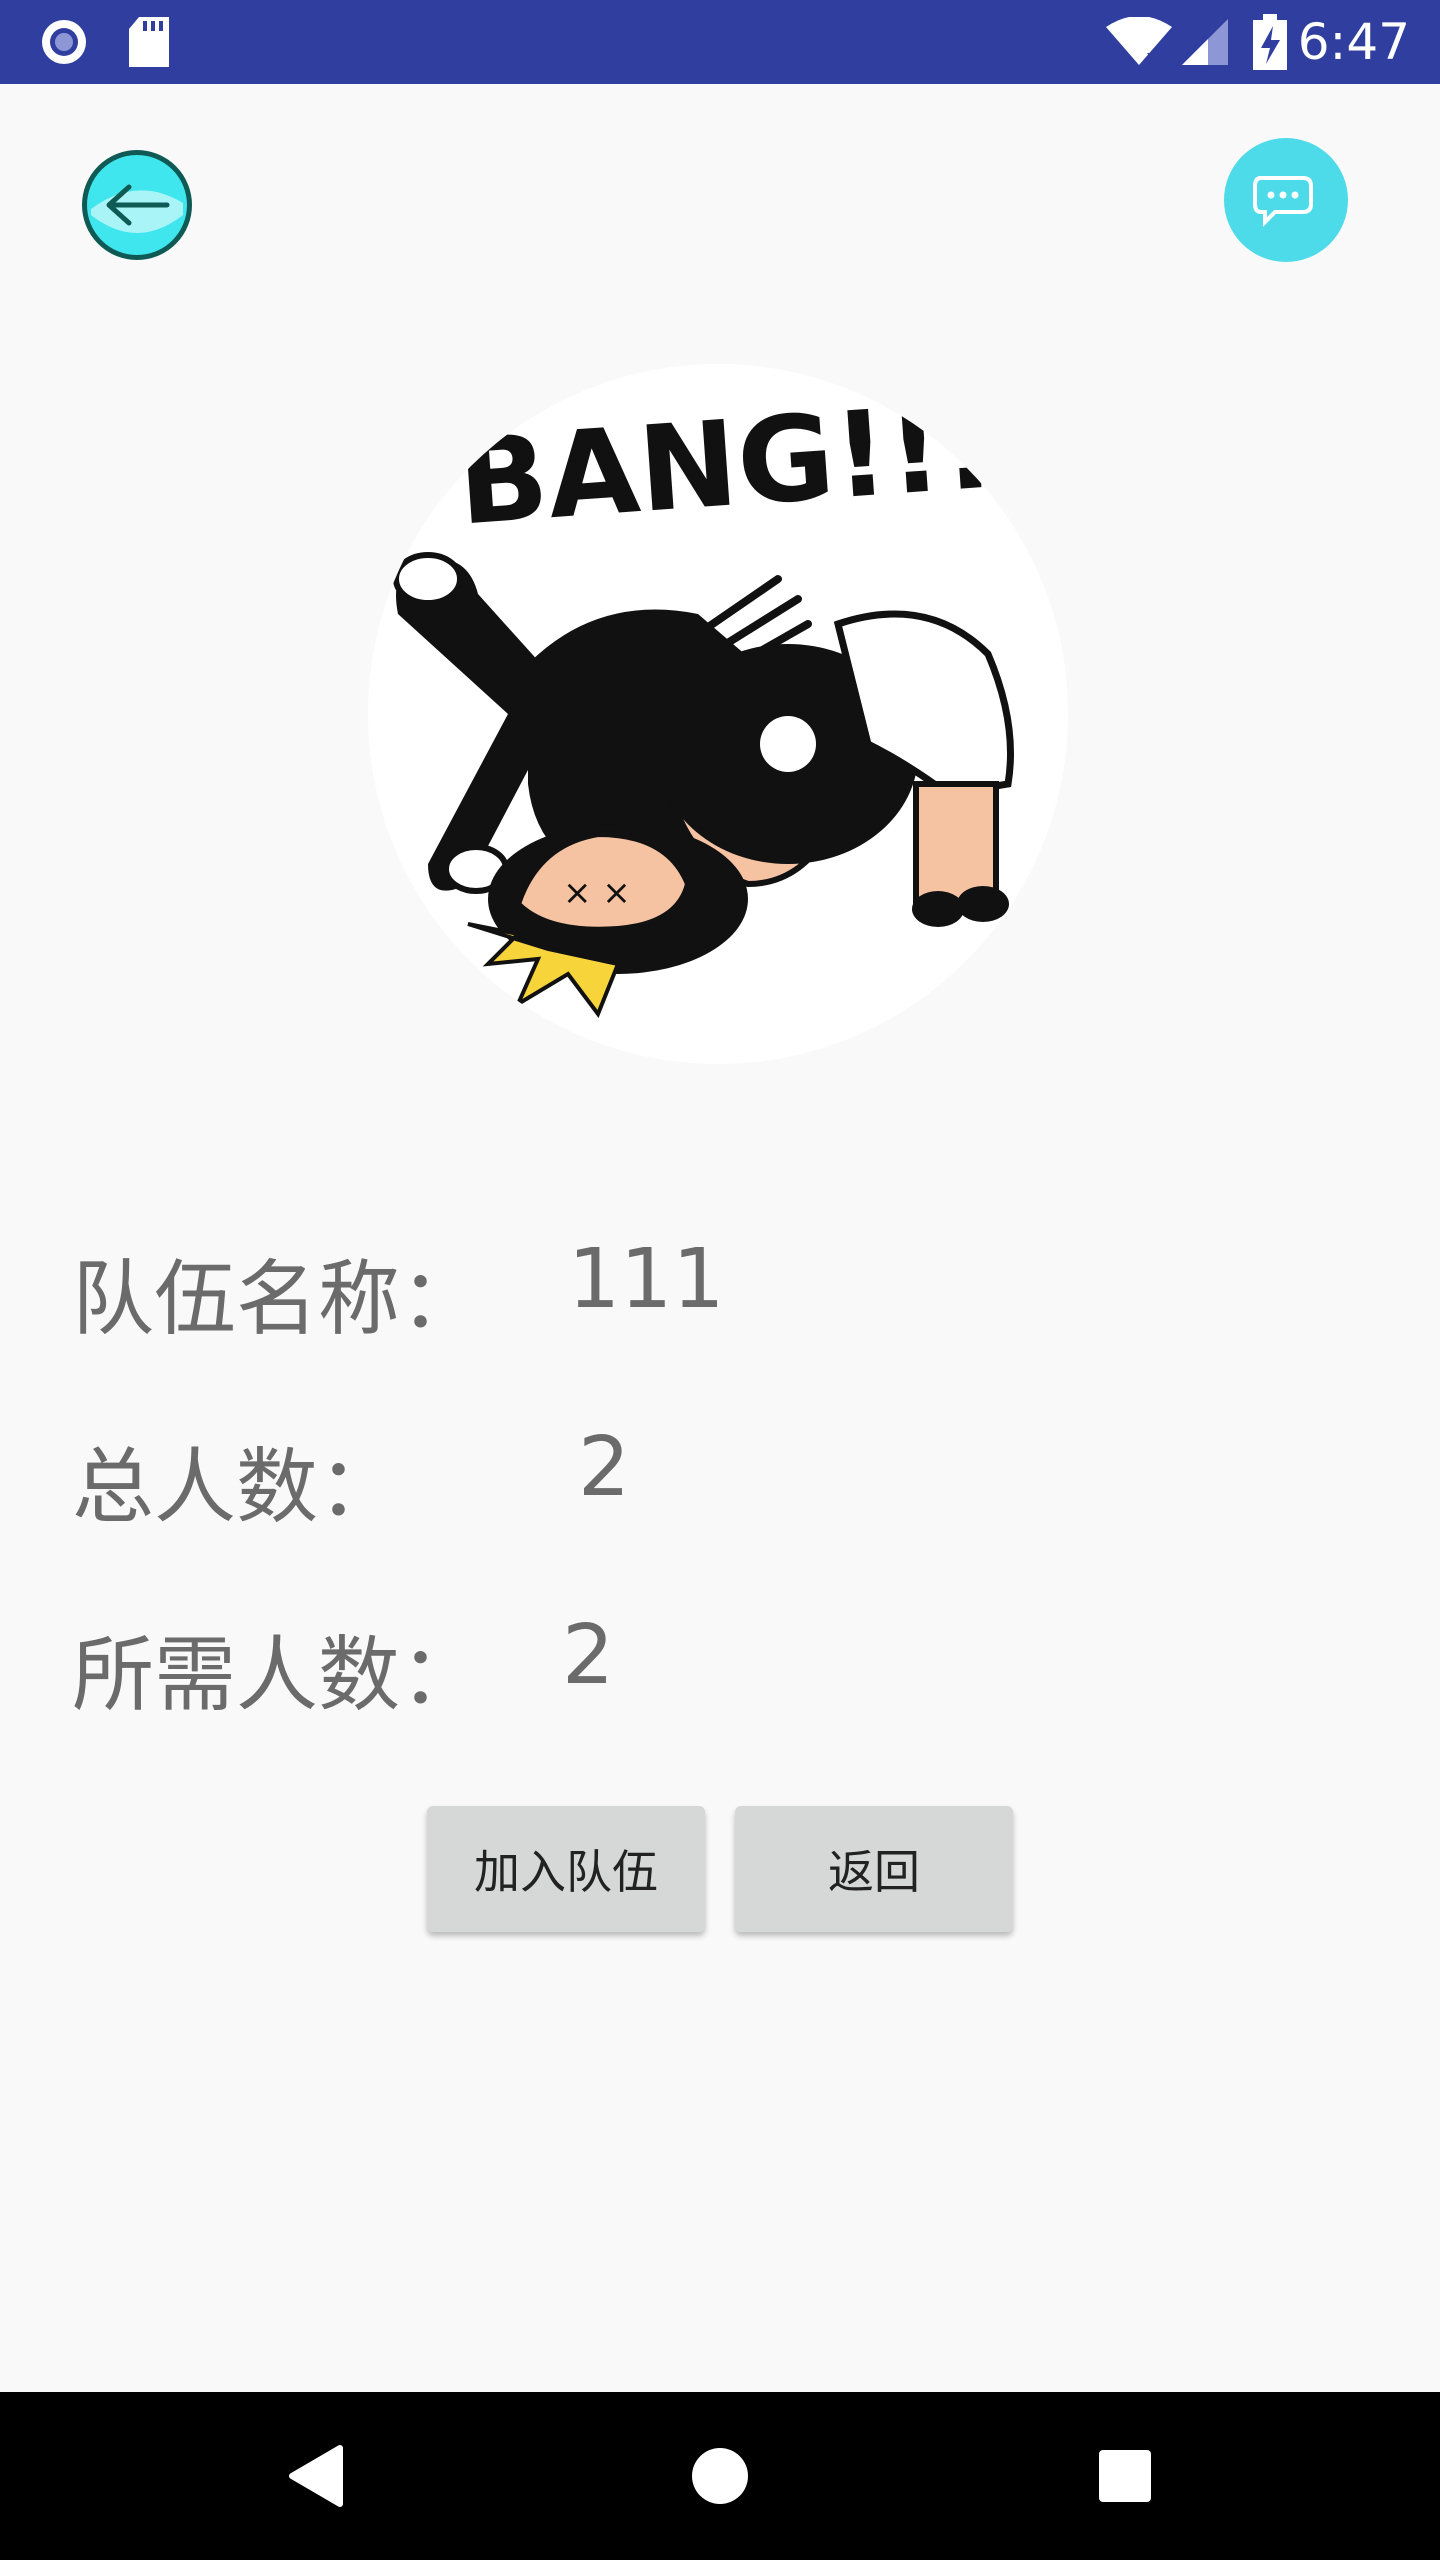  What do you see at coordinates (277, 1299) in the screenshot?
I see `team-name-label: 队伍名称：` at bounding box center [277, 1299].